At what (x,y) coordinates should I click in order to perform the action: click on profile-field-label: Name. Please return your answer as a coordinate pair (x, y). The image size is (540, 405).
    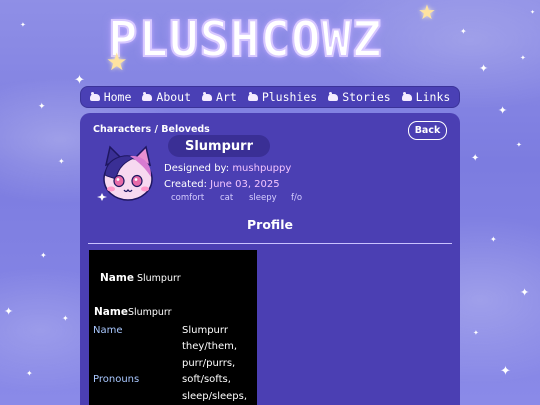
    Looking at the image, I should click on (108, 330).